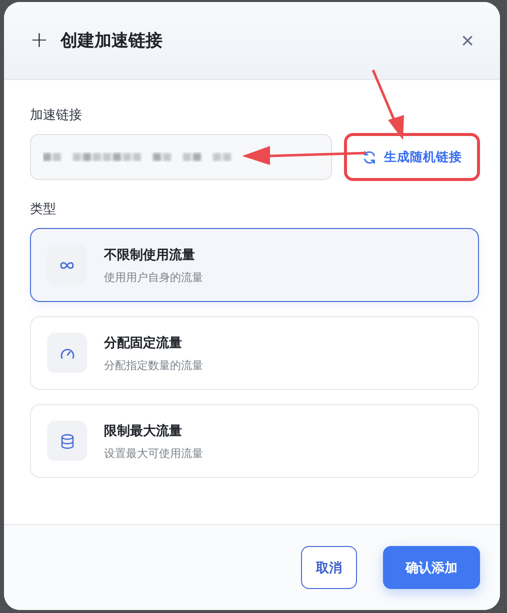  I want to click on gauge-icon, so click(67, 353).